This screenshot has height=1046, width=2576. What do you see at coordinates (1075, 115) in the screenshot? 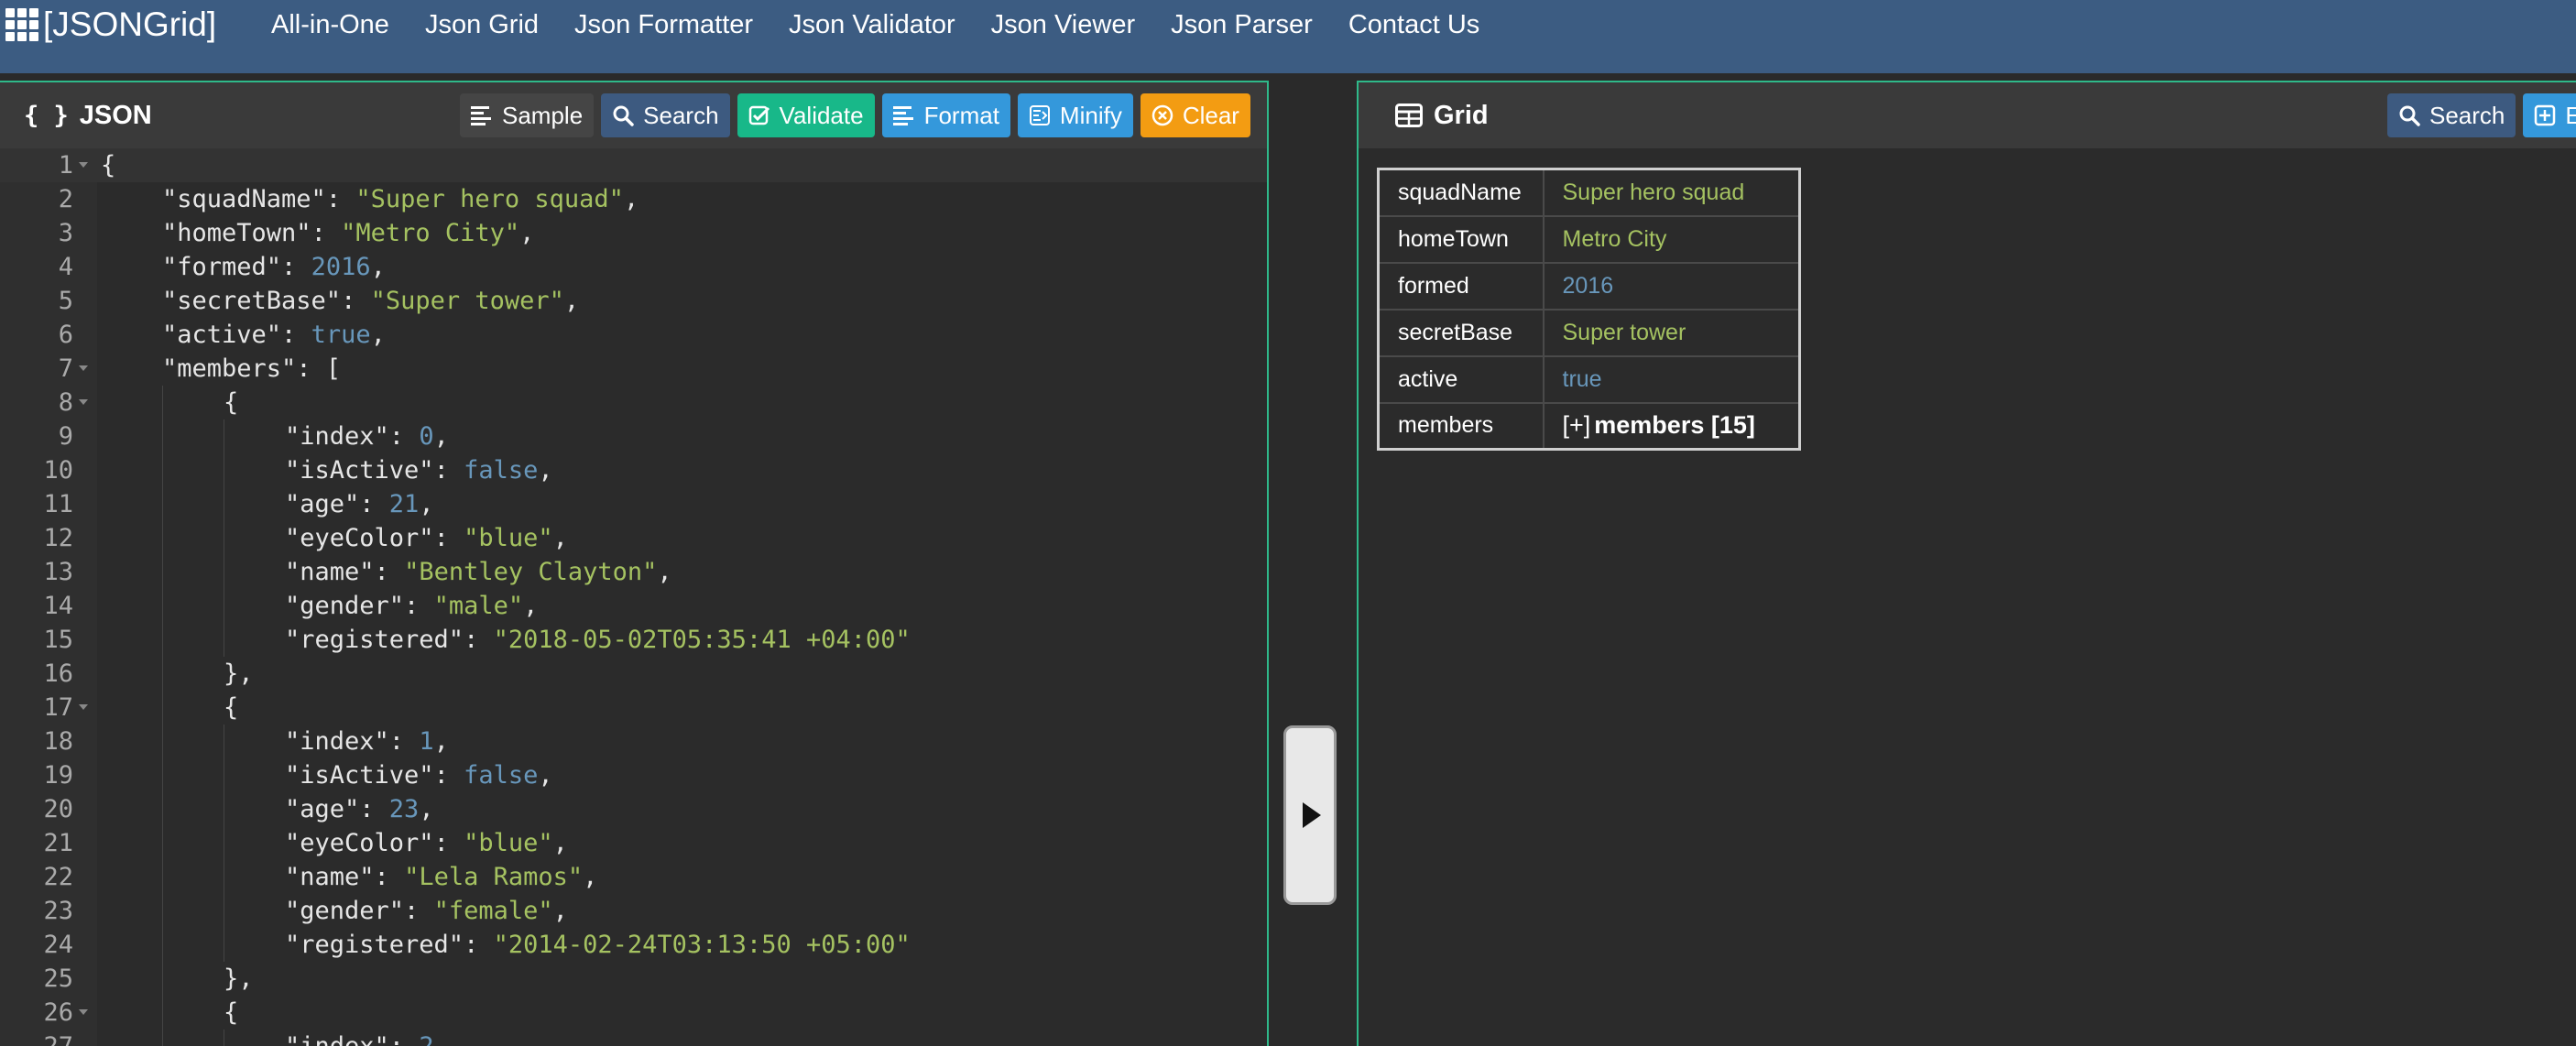
I see `minify-button: Minify` at bounding box center [1075, 115].